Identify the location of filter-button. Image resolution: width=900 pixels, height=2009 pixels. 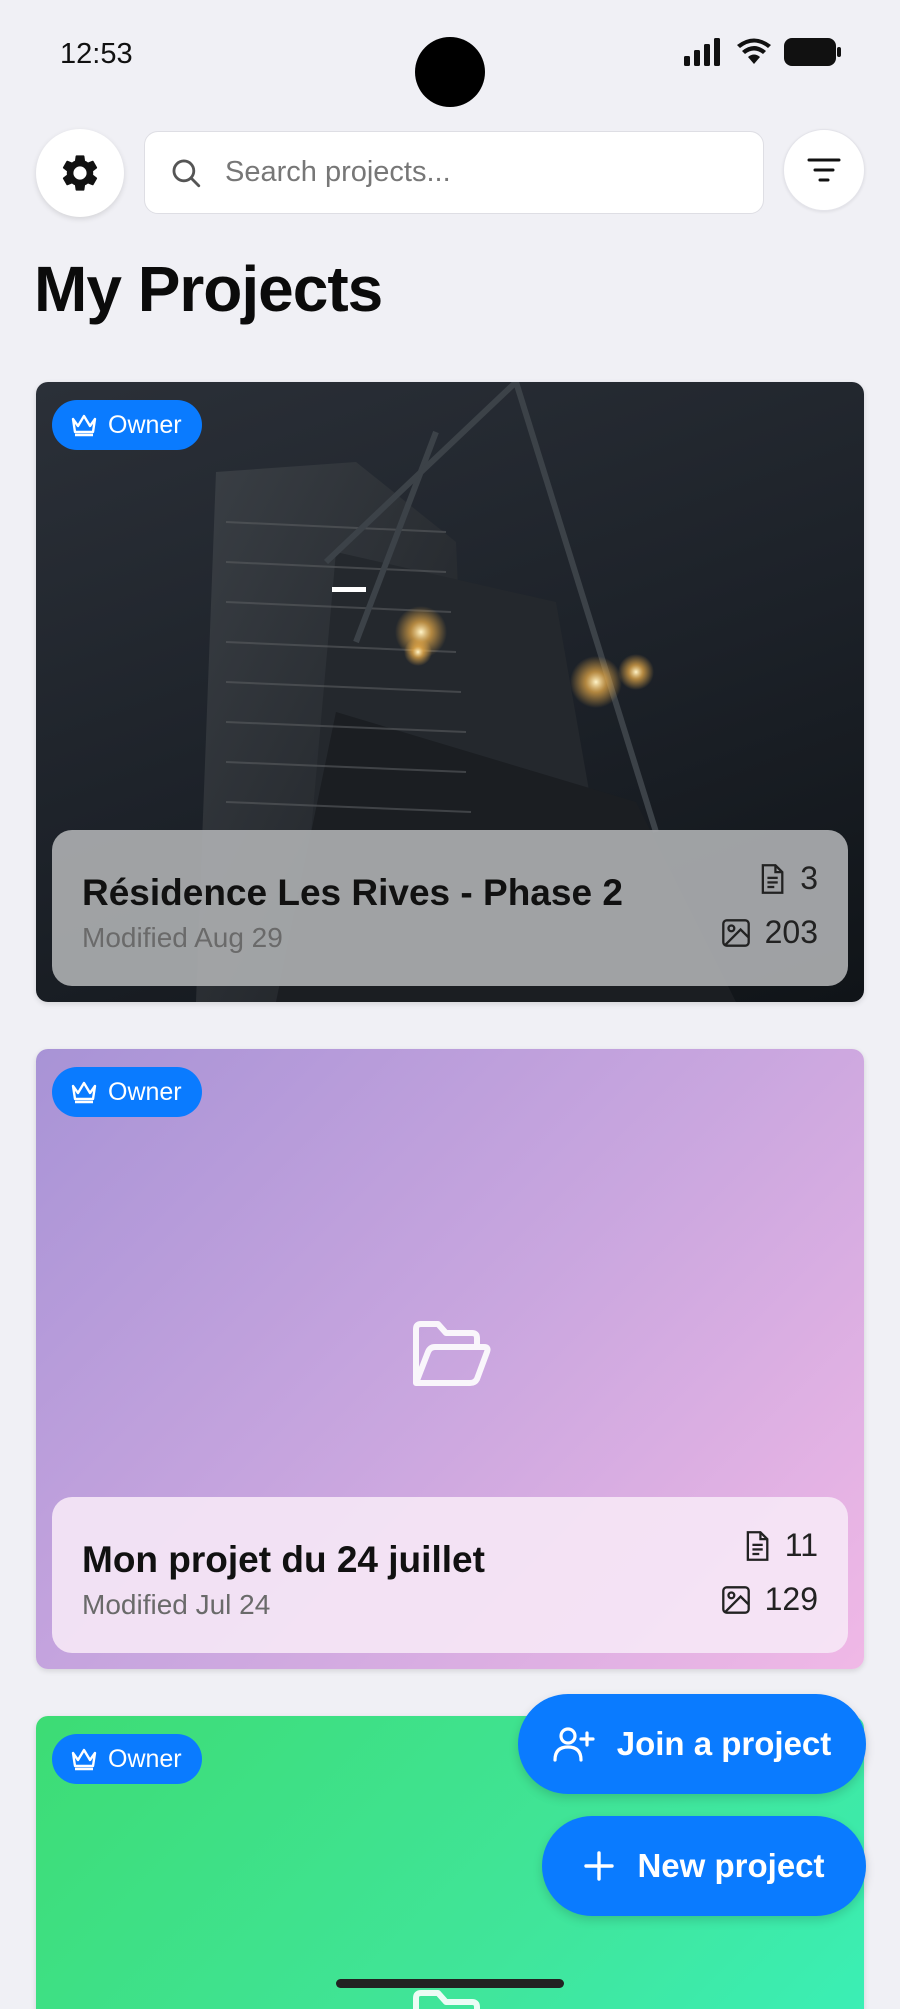
(824, 170).